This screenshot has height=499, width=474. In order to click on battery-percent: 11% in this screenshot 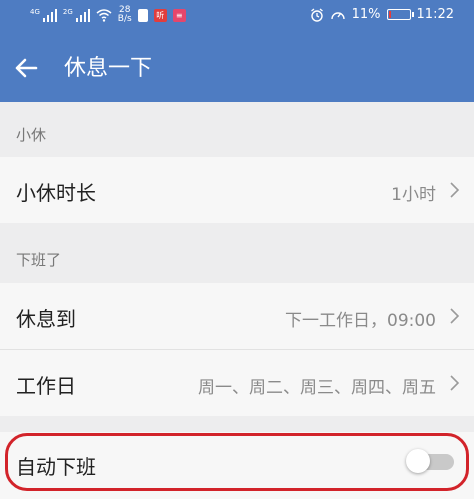, I will do `click(366, 14)`.